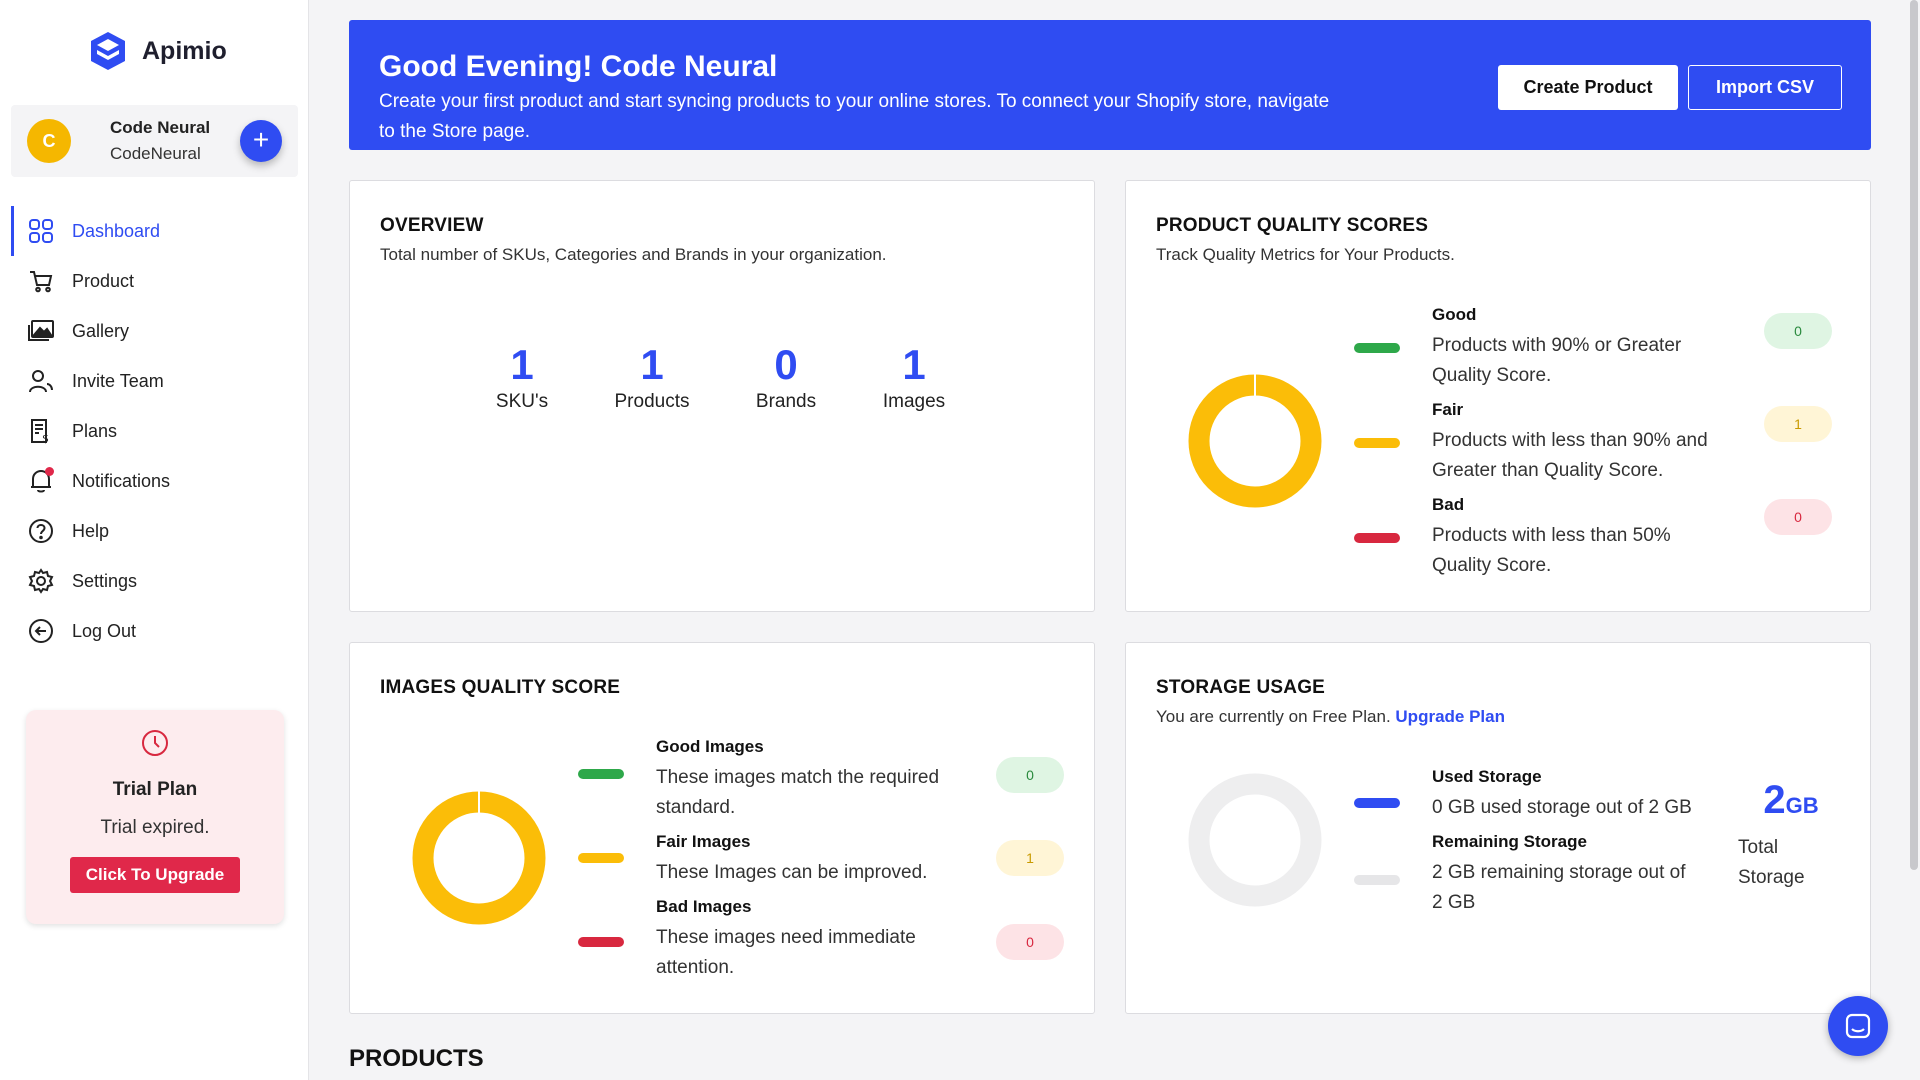 The image size is (1920, 1080). I want to click on images-quality-donut, so click(479, 858).